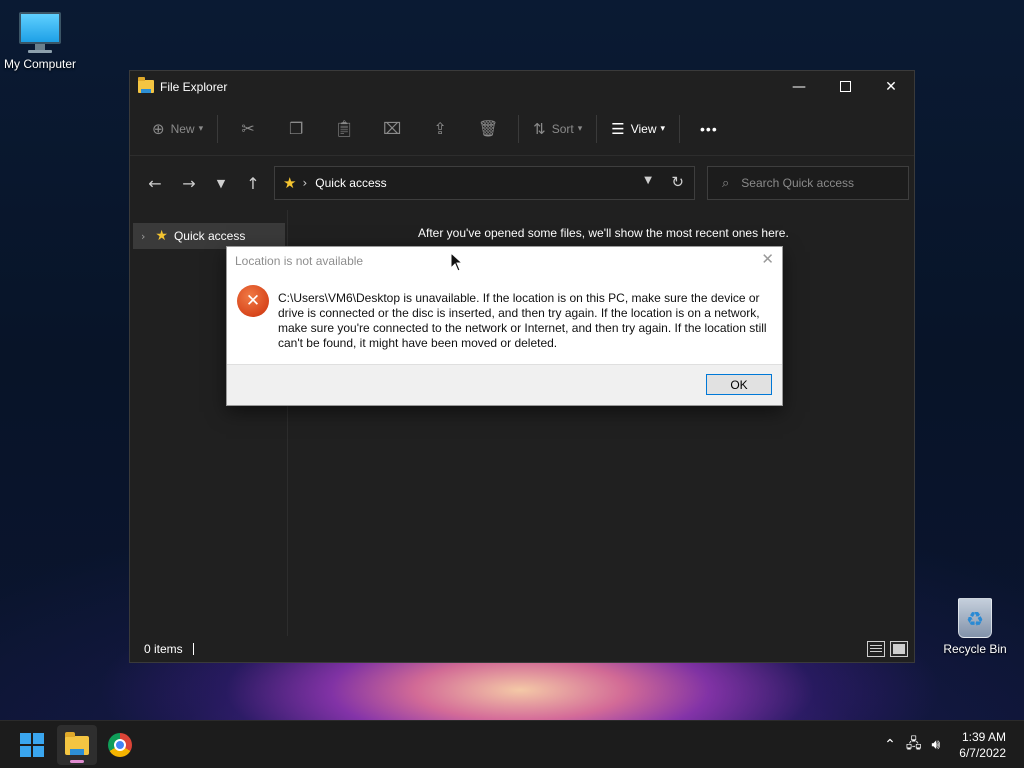 This screenshot has width=1024, height=768. I want to click on network-icon: 🖧︎, so click(914, 745).